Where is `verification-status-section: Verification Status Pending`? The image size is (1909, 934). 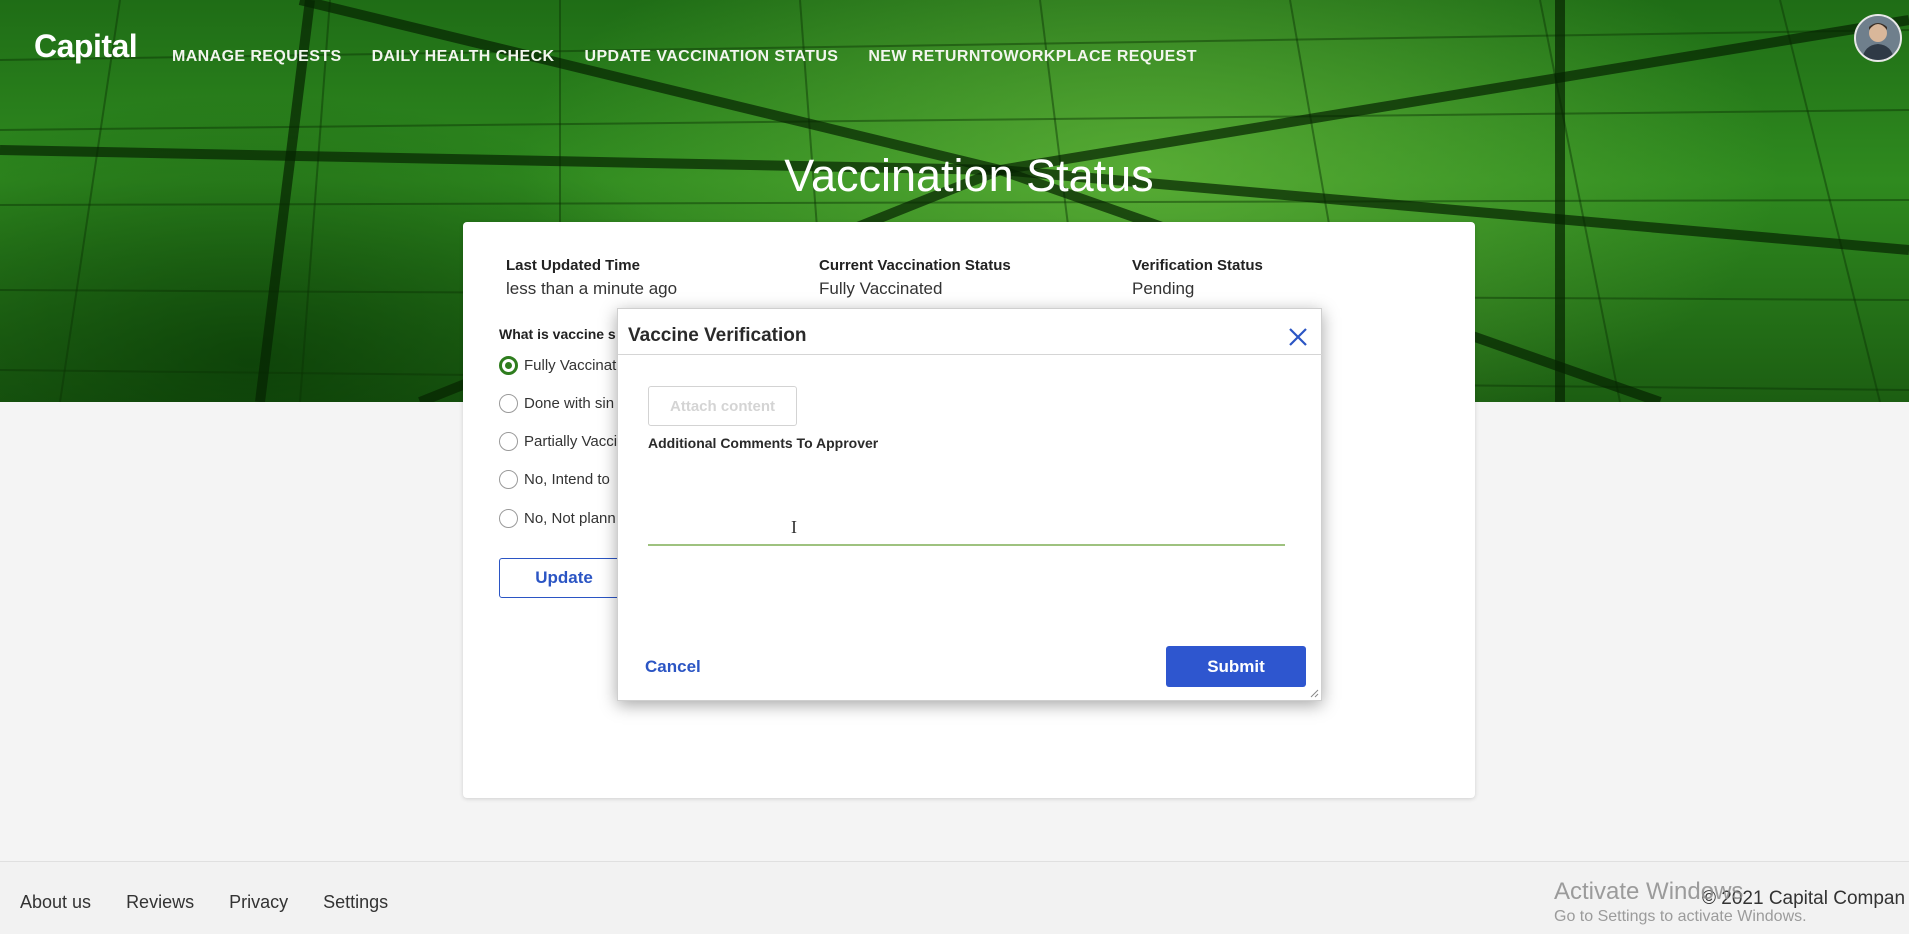 verification-status-section: Verification Status Pending is located at coordinates (1197, 278).